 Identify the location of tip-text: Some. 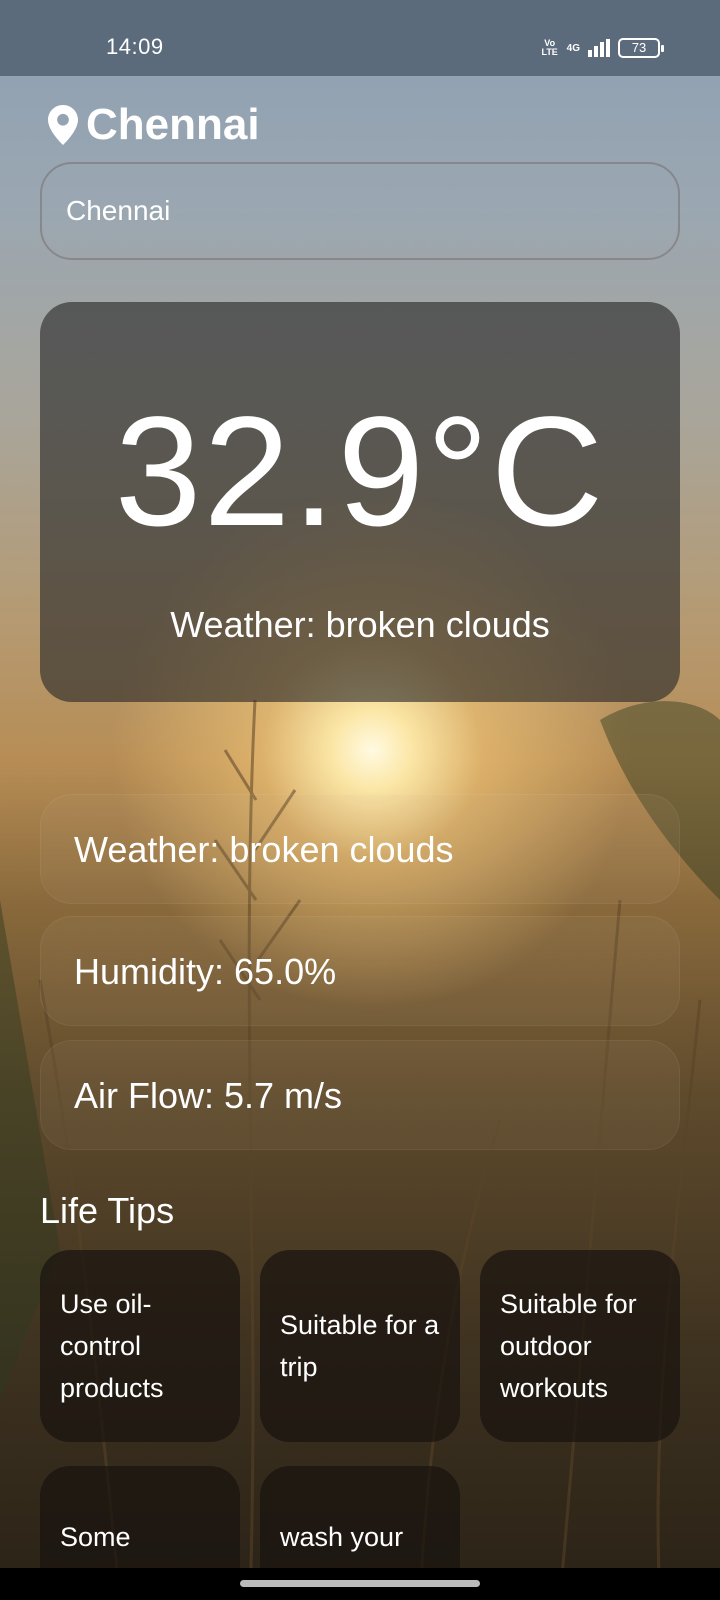
(95, 1537).